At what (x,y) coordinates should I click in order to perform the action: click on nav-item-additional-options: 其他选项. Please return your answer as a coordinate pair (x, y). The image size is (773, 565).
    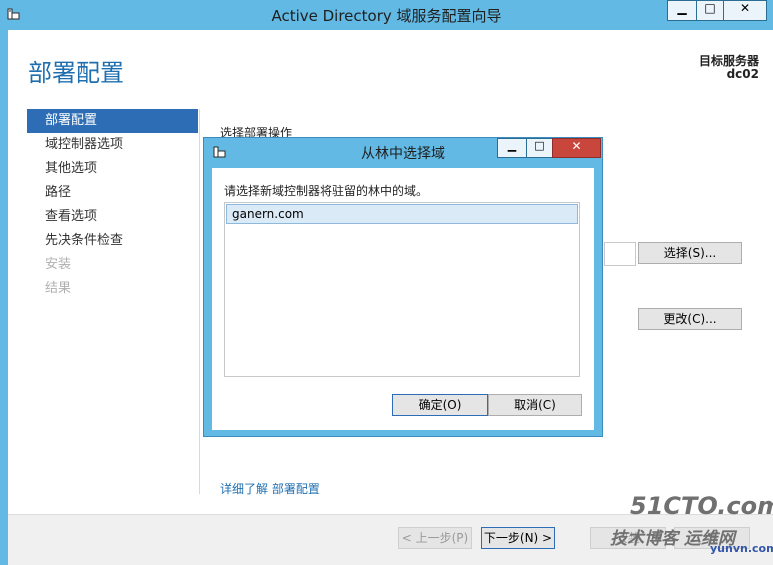
    Looking at the image, I should click on (112, 169).